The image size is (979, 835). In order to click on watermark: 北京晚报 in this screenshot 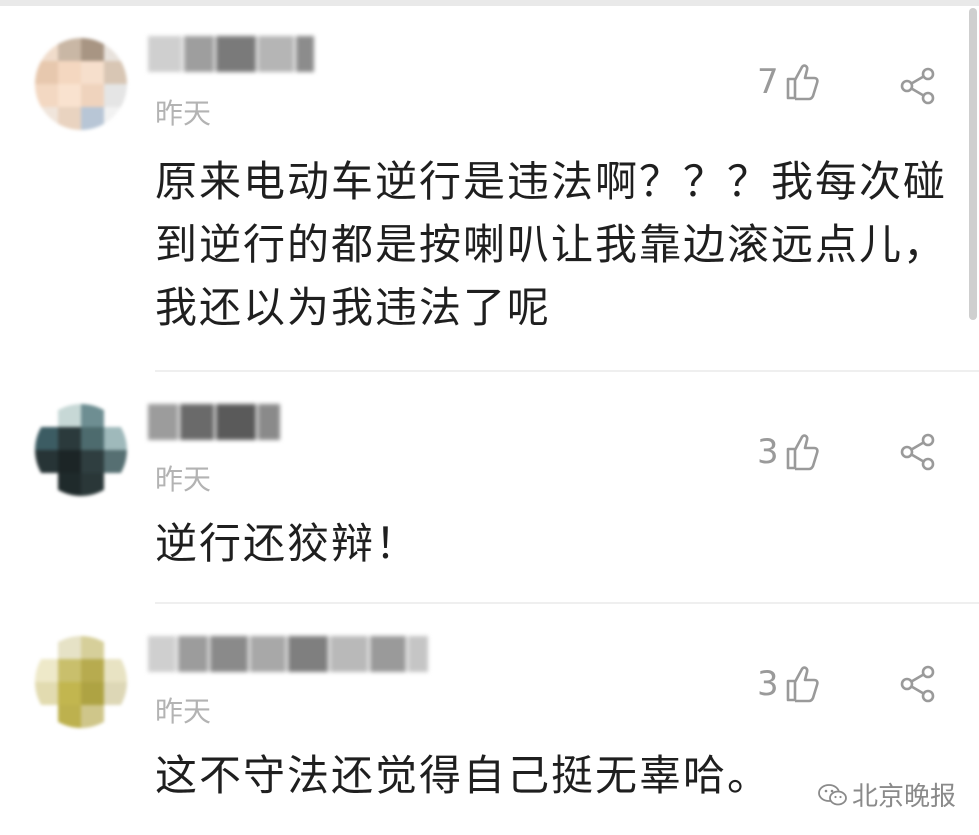, I will do `click(887, 794)`.